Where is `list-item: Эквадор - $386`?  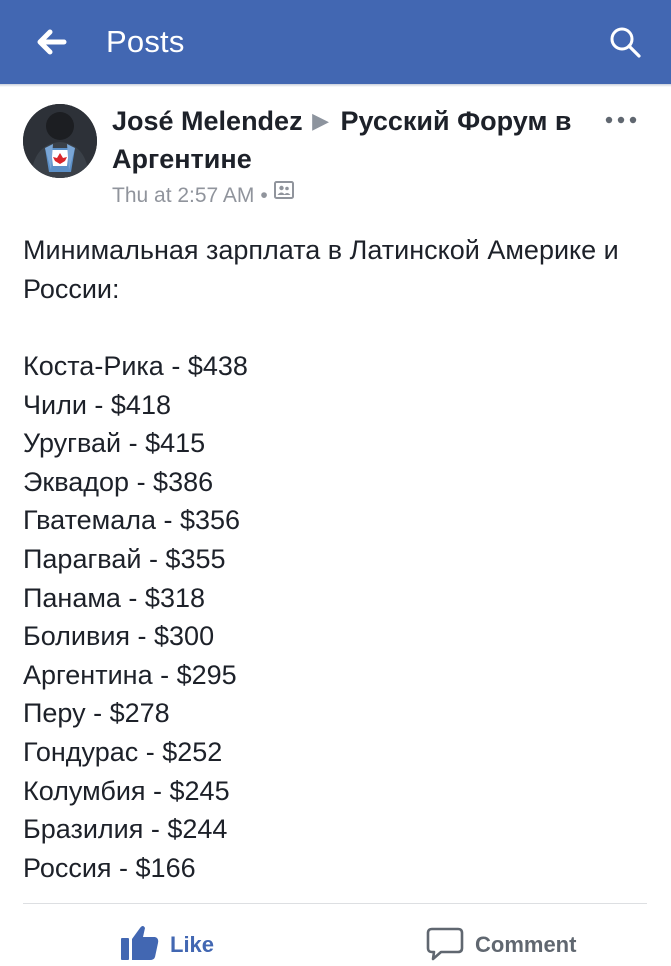
list-item: Эквадор - $386 is located at coordinates (118, 481).